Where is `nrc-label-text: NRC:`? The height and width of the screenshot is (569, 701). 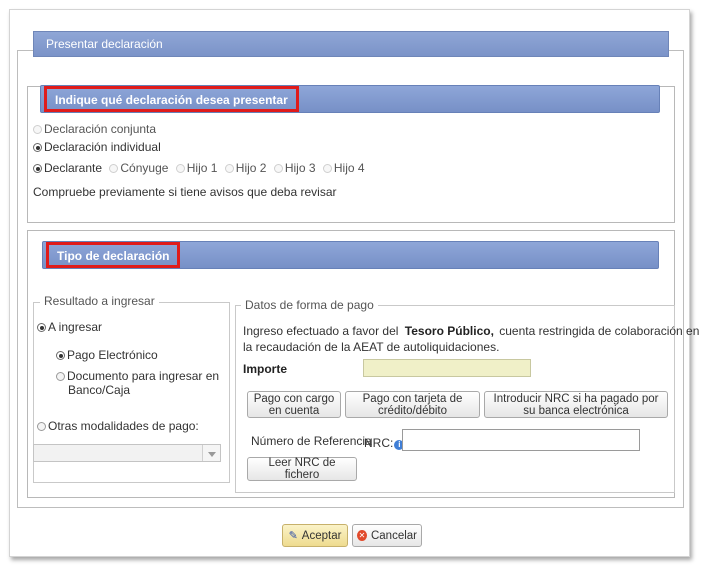 nrc-label-text: NRC: is located at coordinates (379, 443).